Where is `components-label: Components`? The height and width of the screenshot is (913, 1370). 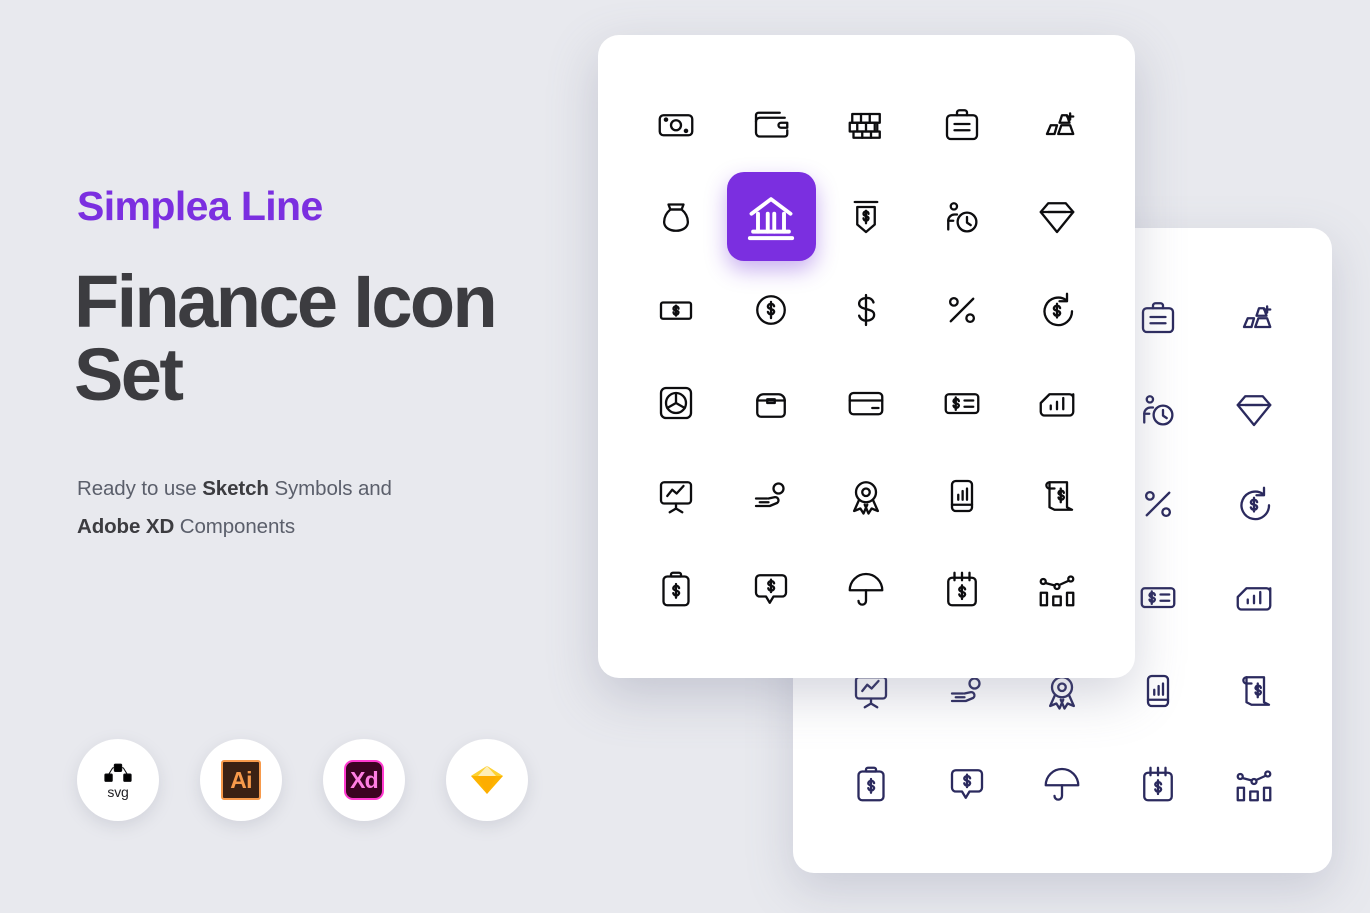 components-label: Components is located at coordinates (234, 526).